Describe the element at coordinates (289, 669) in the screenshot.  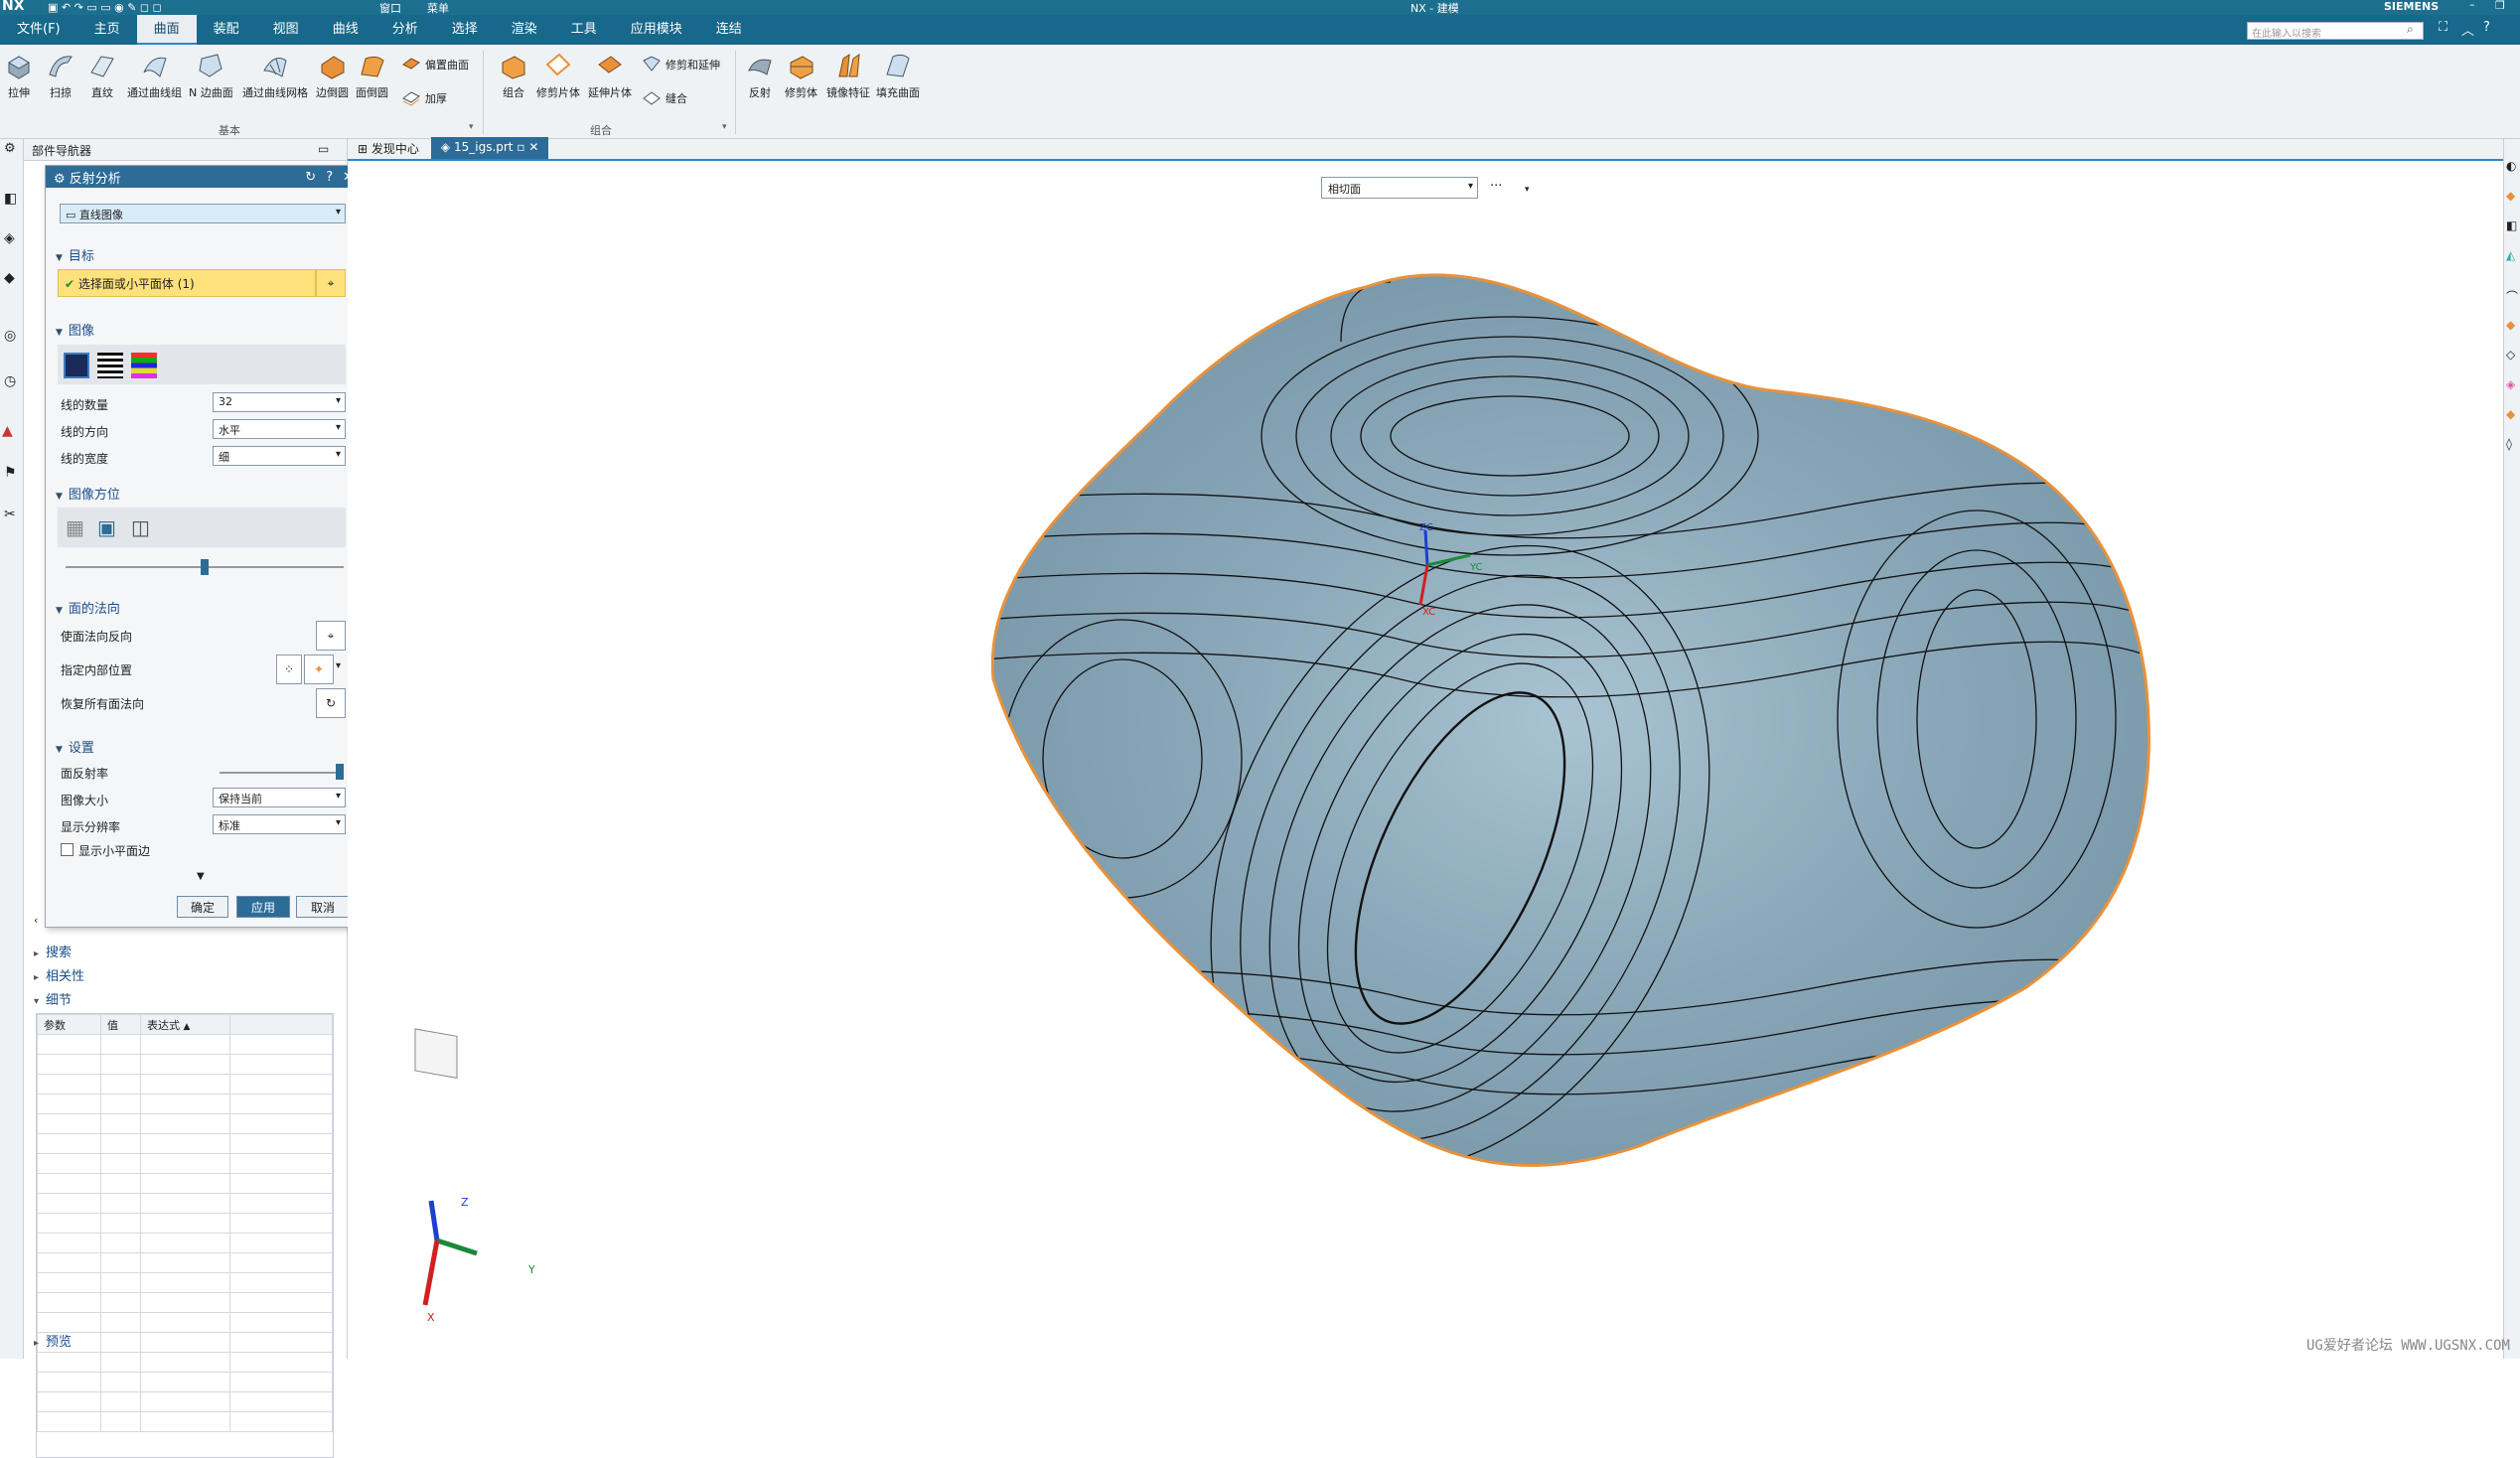
I see `point-dialog-icon: ⁘` at that location.